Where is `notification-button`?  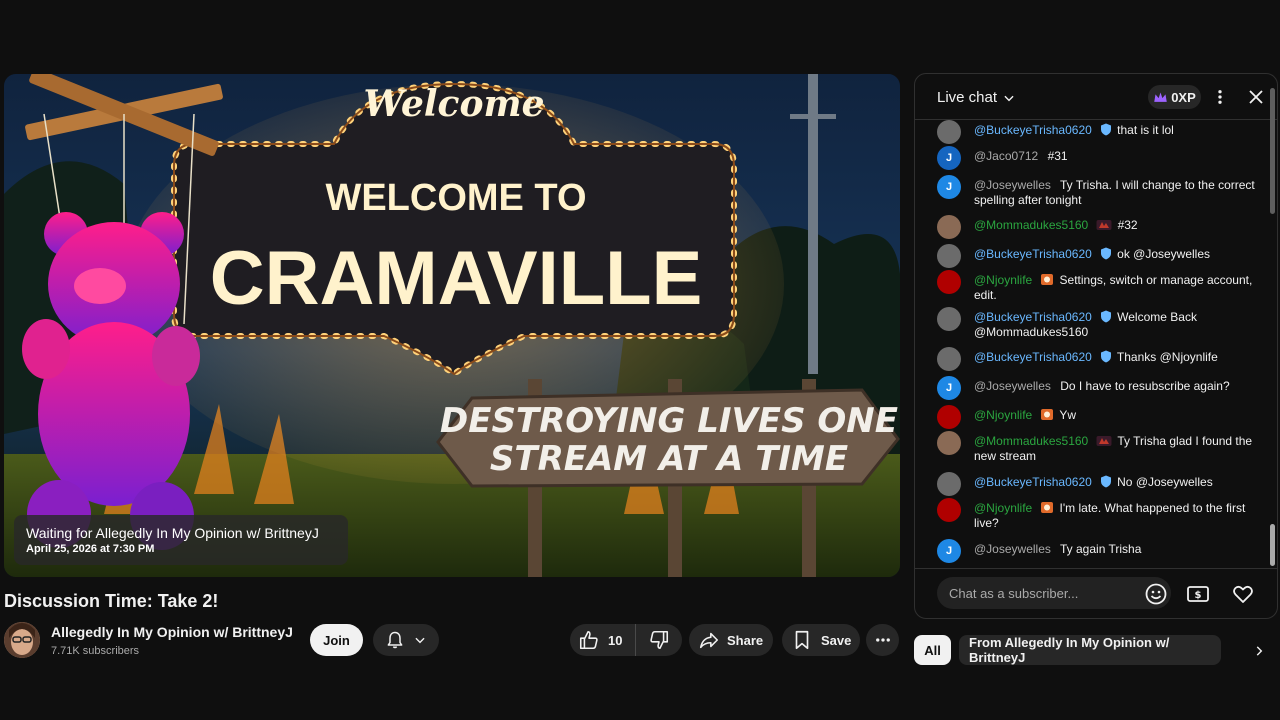 notification-button is located at coordinates (406, 640).